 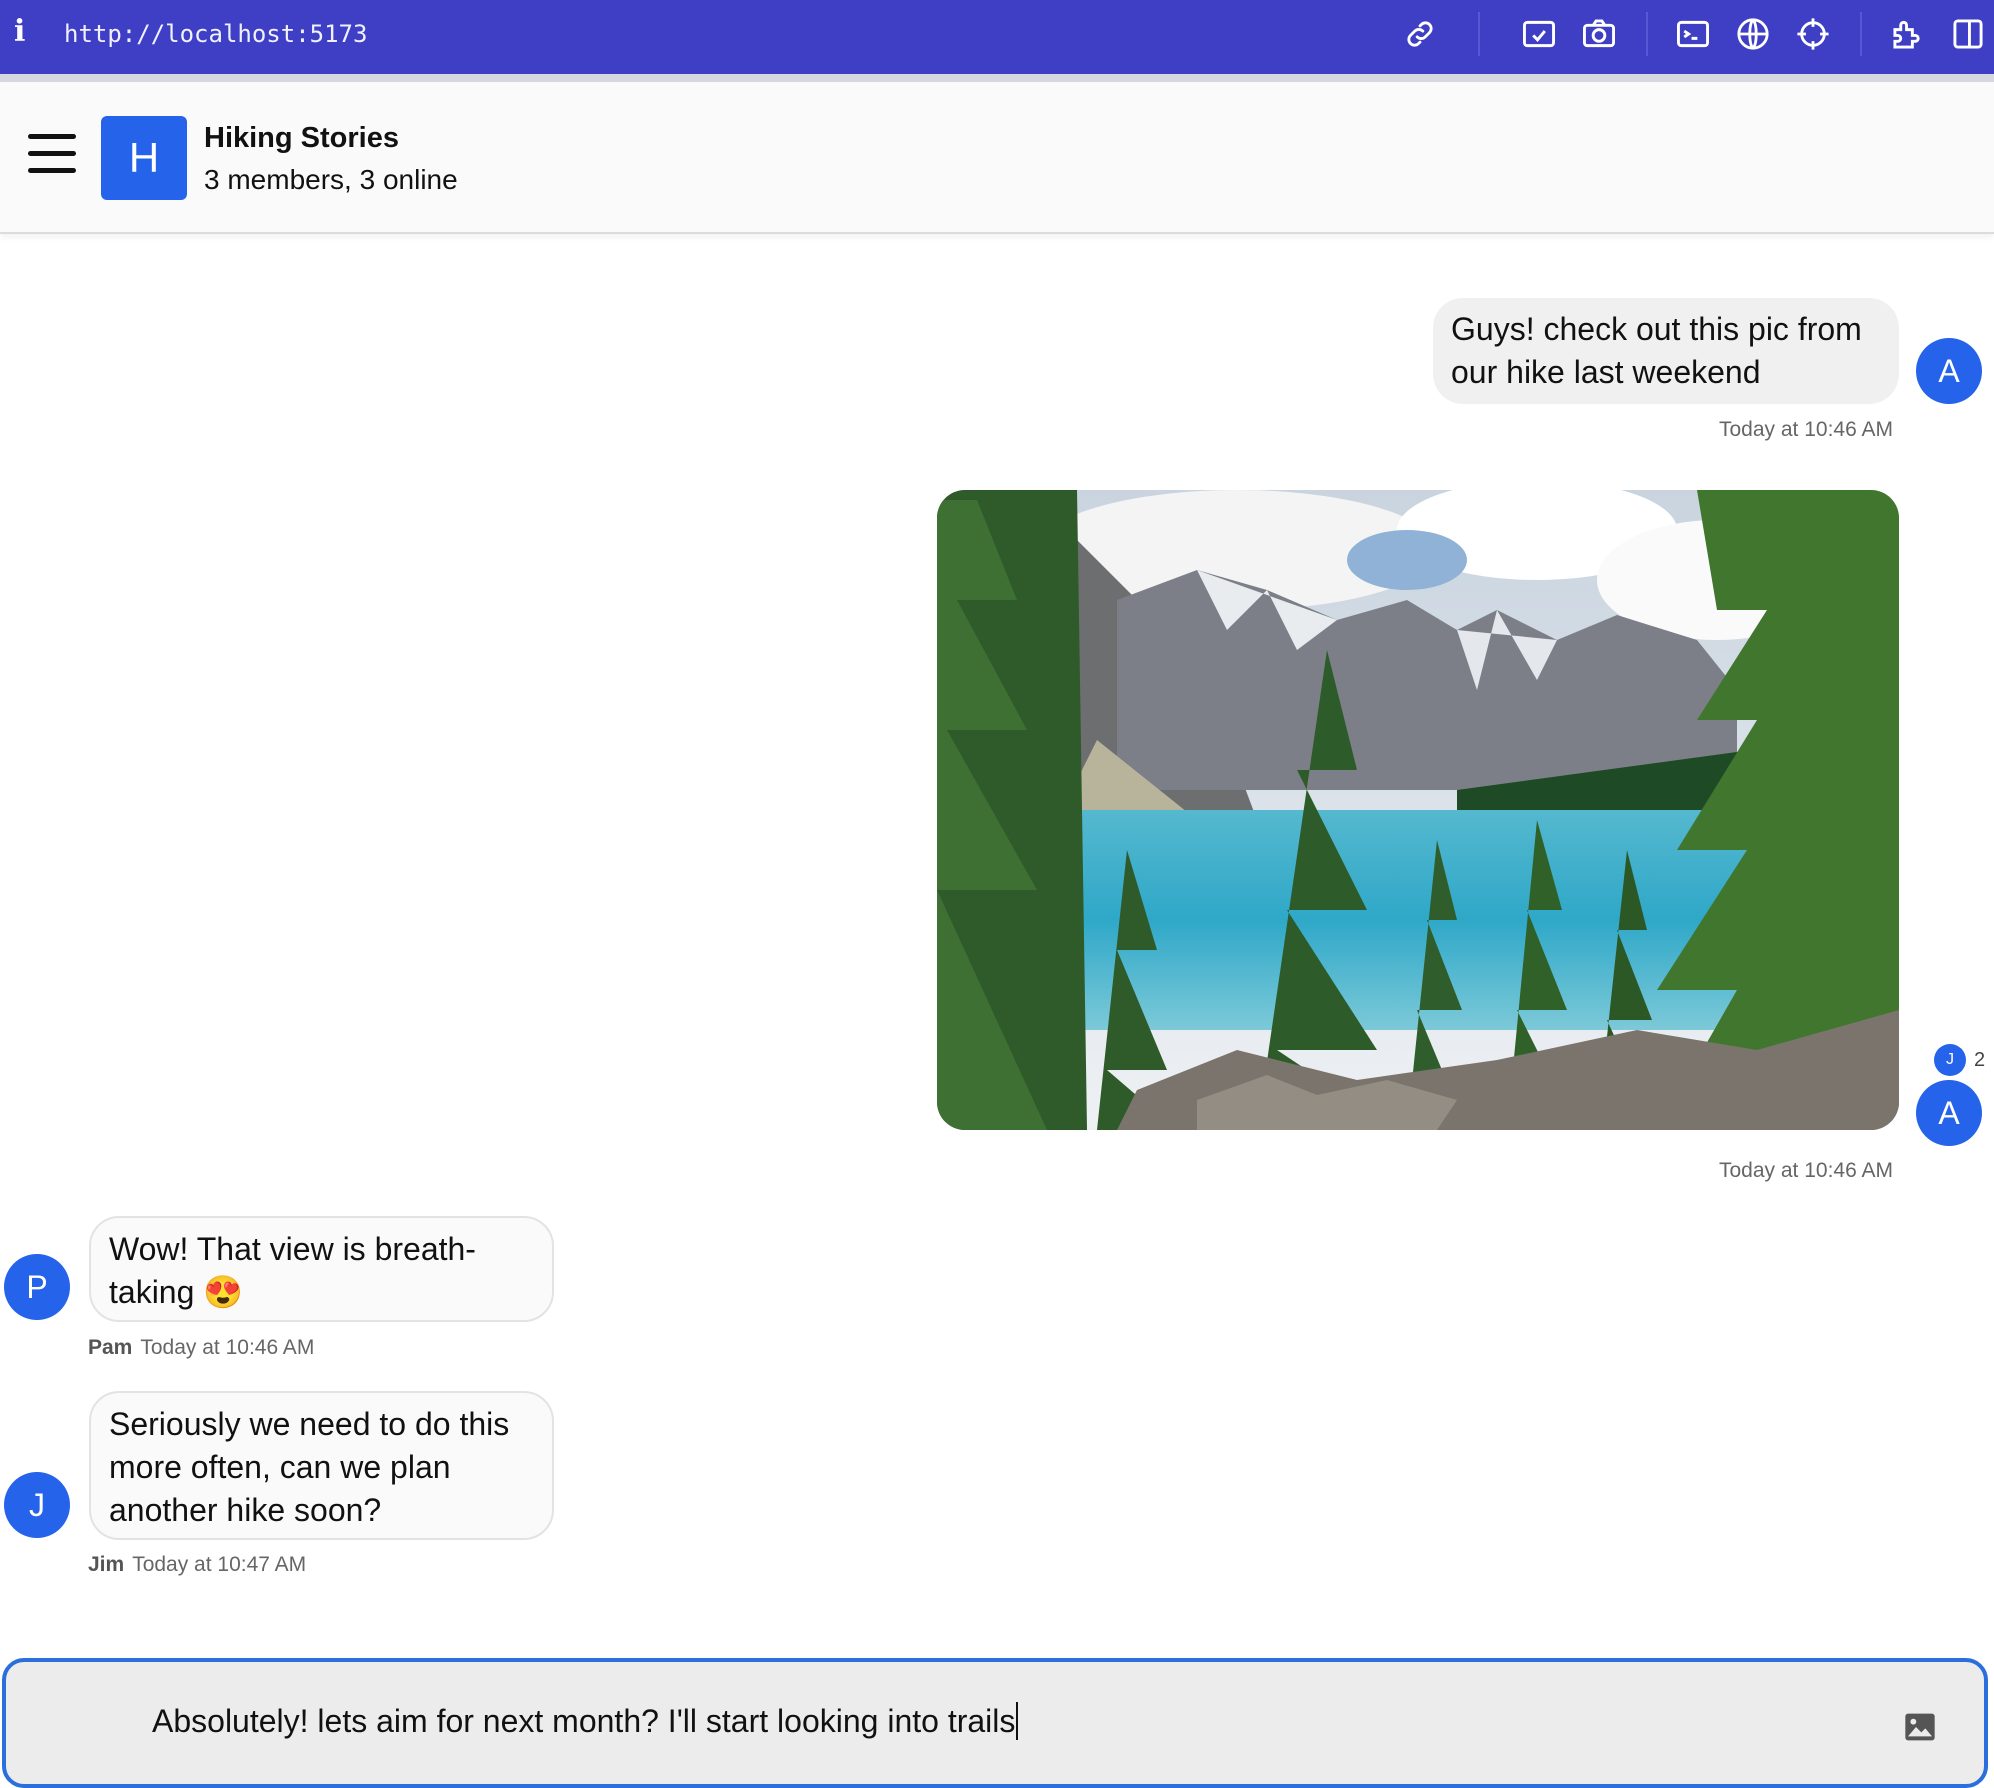 I want to click on sidebar-icon, so click(x=1968, y=34).